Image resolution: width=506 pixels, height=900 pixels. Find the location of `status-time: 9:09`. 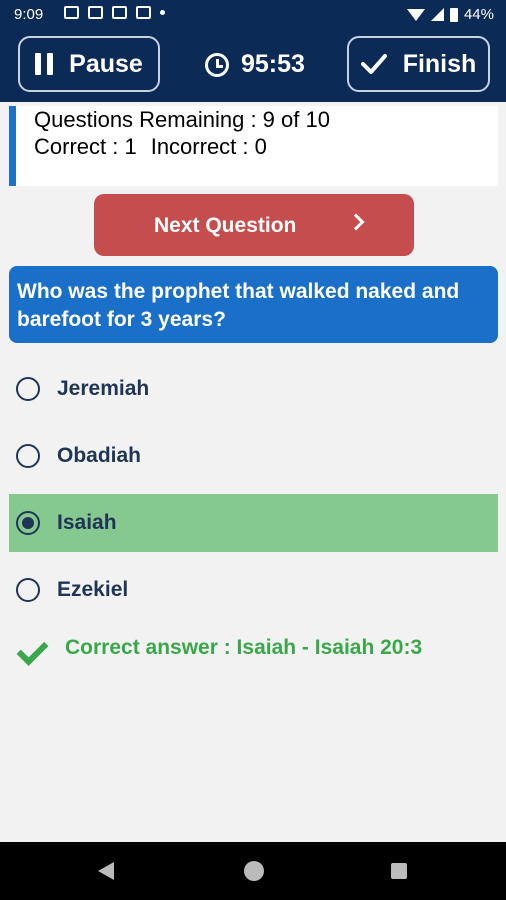

status-time: 9:09 is located at coordinates (29, 14).